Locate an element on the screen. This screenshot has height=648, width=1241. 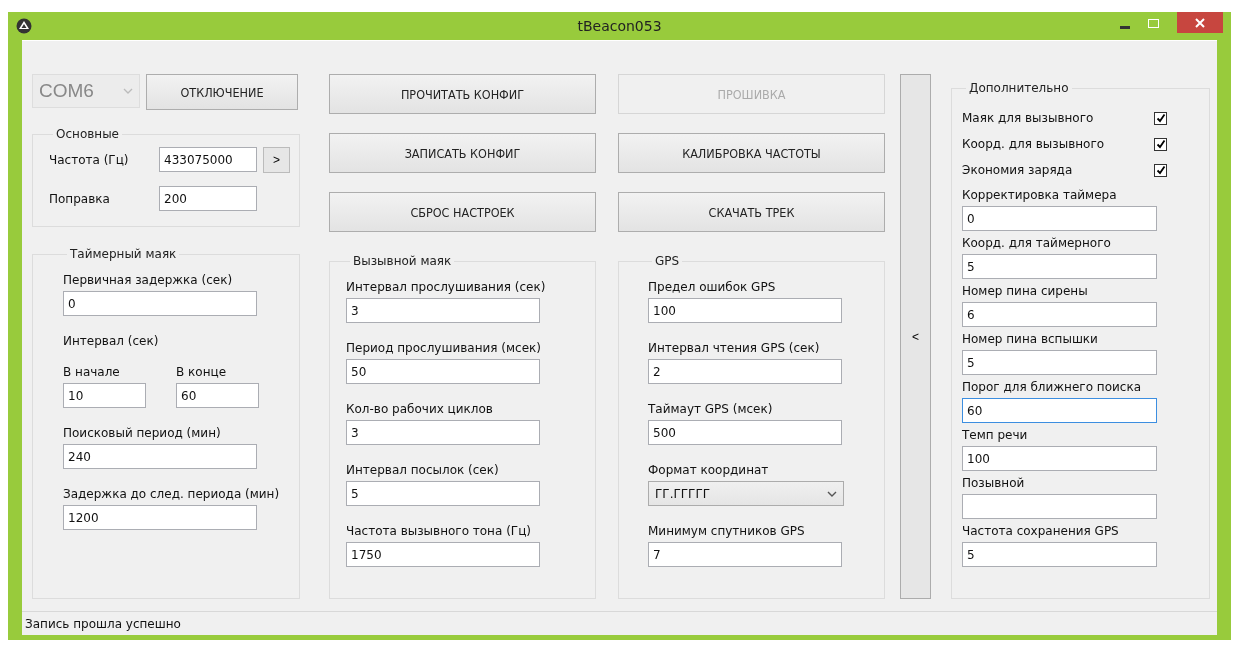
field-label: Темп речи is located at coordinates (995, 435).